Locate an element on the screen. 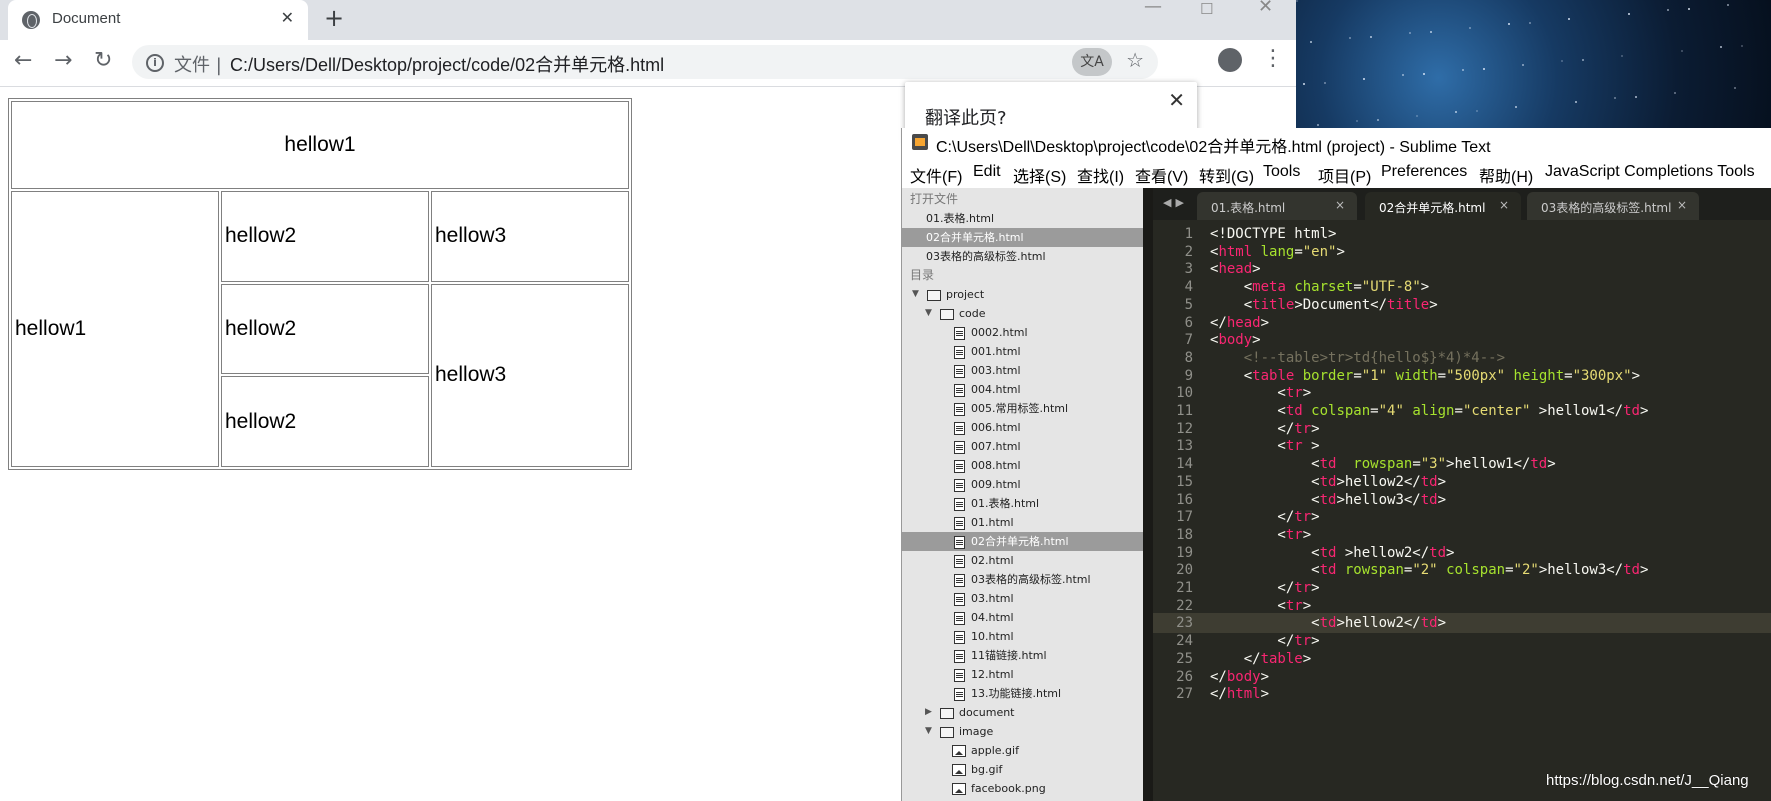  sidebar-folder-project: ▼ project is located at coordinates (1022, 294).